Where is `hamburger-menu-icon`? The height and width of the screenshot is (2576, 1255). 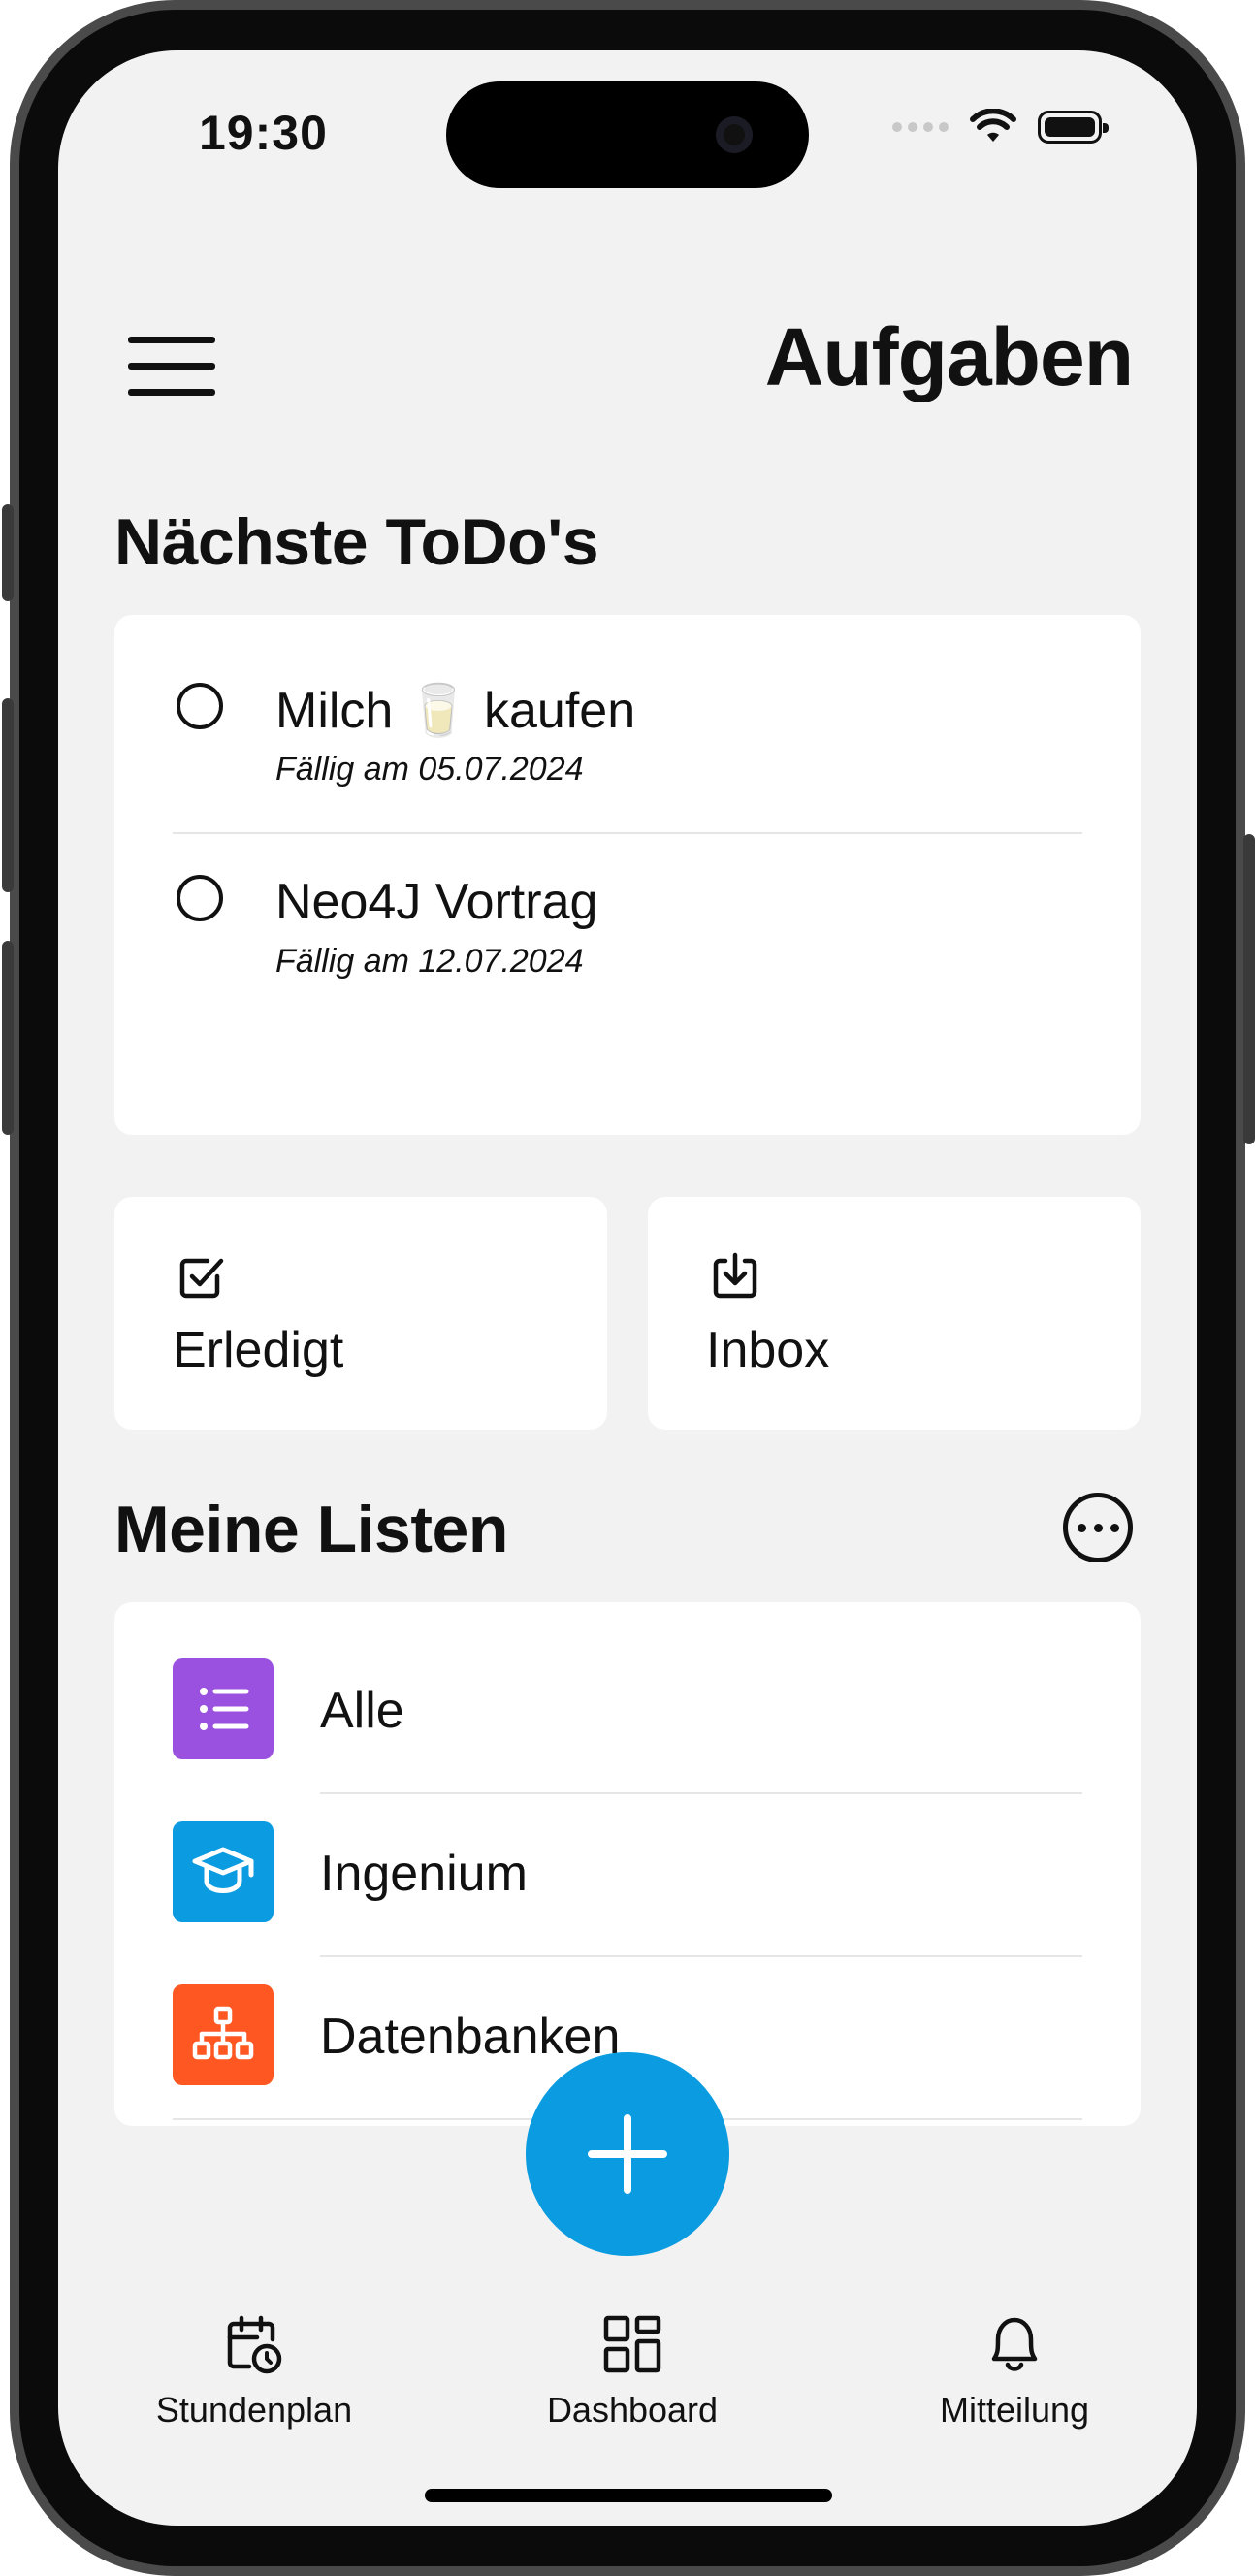
hamburger-menu-icon is located at coordinates (172, 366).